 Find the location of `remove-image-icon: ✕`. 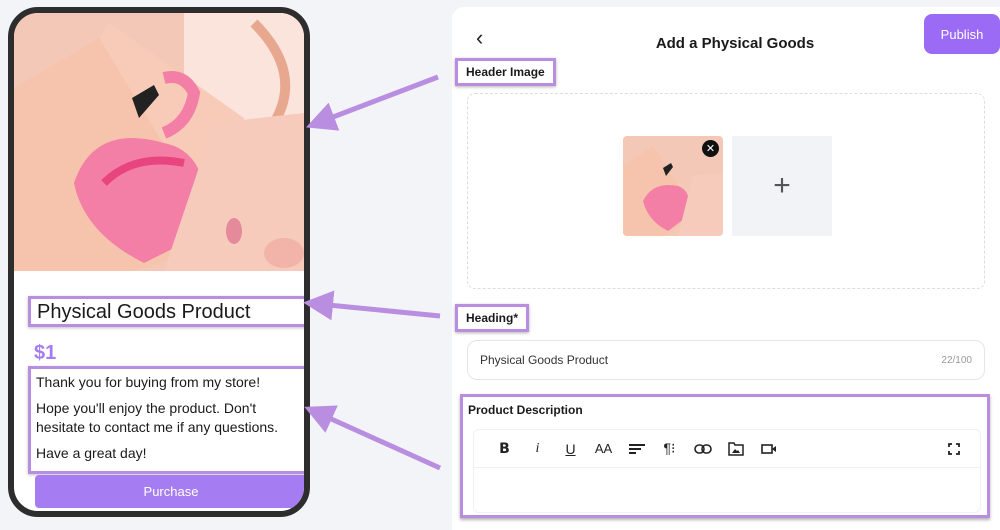

remove-image-icon: ✕ is located at coordinates (710, 148).